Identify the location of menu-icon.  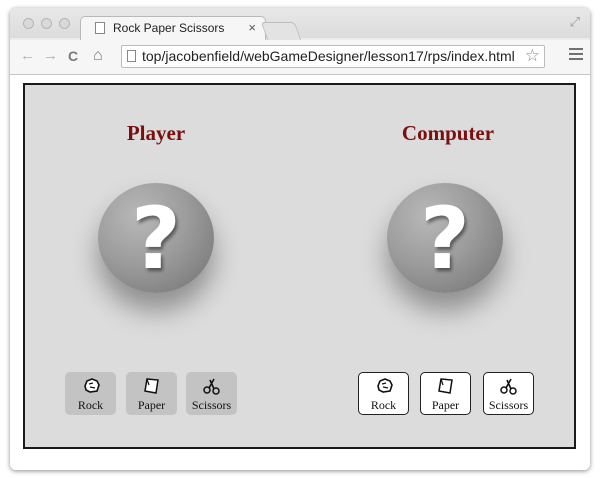
(576, 55).